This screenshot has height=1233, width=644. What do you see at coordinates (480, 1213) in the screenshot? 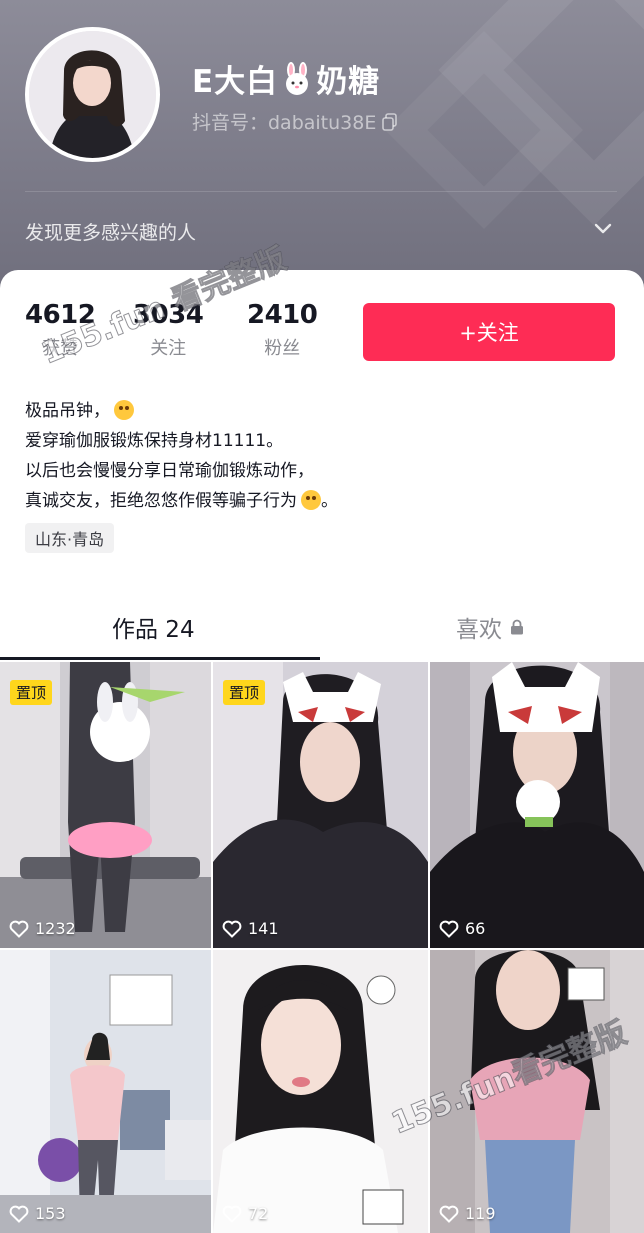
I see `video-like-count-text: 119` at bounding box center [480, 1213].